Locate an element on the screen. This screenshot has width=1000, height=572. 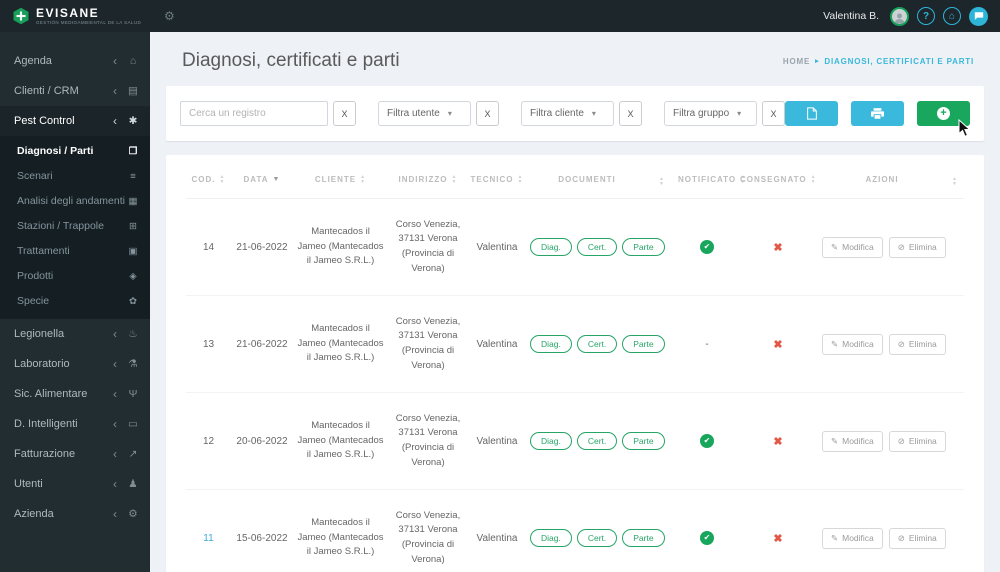
chat-button is located at coordinates (978, 16).